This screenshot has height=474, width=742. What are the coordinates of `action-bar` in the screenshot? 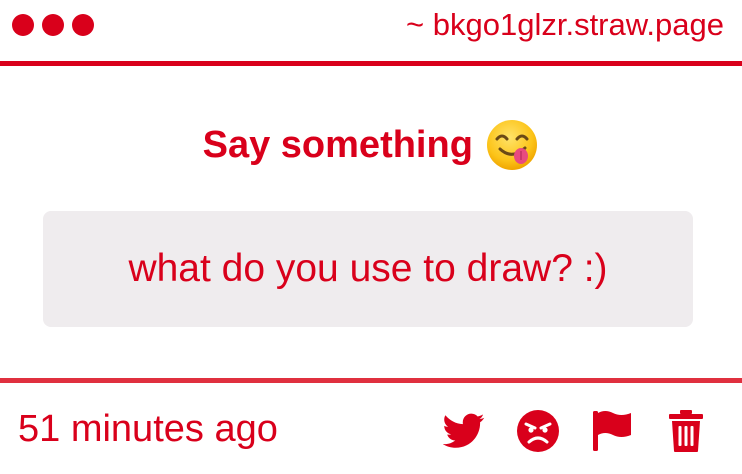 It's located at (575, 431).